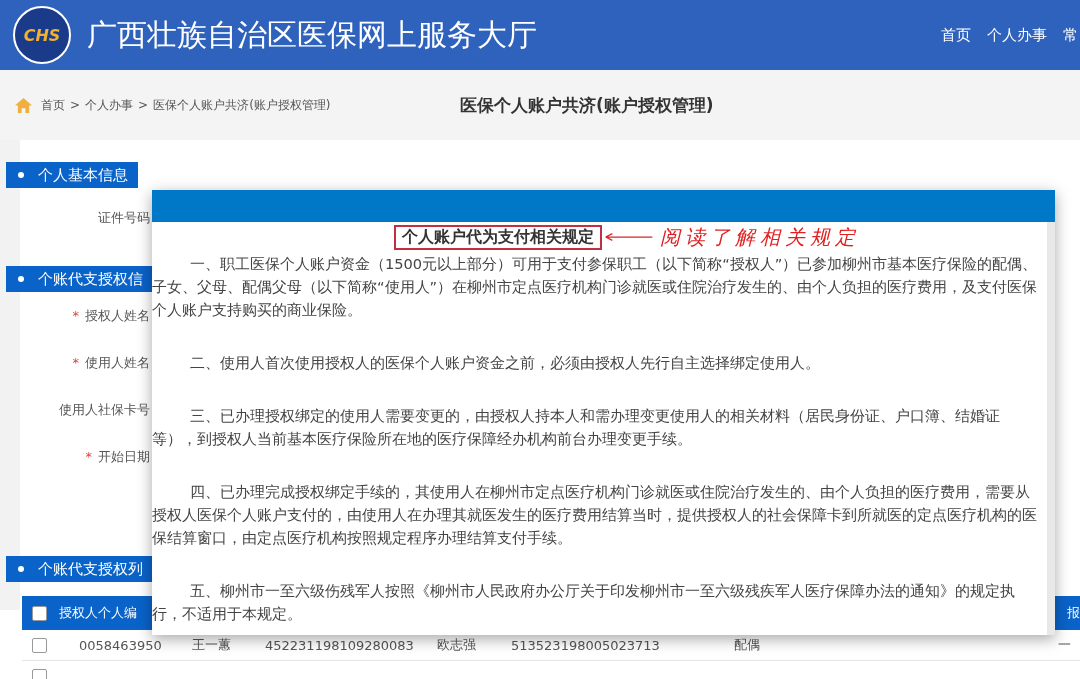 This screenshot has height=679, width=1080. What do you see at coordinates (584, 602) in the screenshot?
I see `rule-paragraph: 五、柳州市一至六级伤残军人按照《柳州市人民政府办公厅关于印发柳州市一至六级残疾军人医疗保障办法的通知》的规定执行，不适用于本规定。` at bounding box center [584, 602].